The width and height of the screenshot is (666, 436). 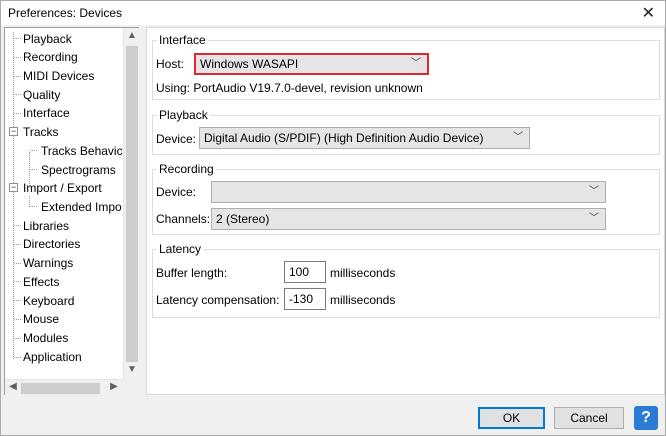 What do you see at coordinates (52, 357) in the screenshot?
I see `tree-item-application: Application` at bounding box center [52, 357].